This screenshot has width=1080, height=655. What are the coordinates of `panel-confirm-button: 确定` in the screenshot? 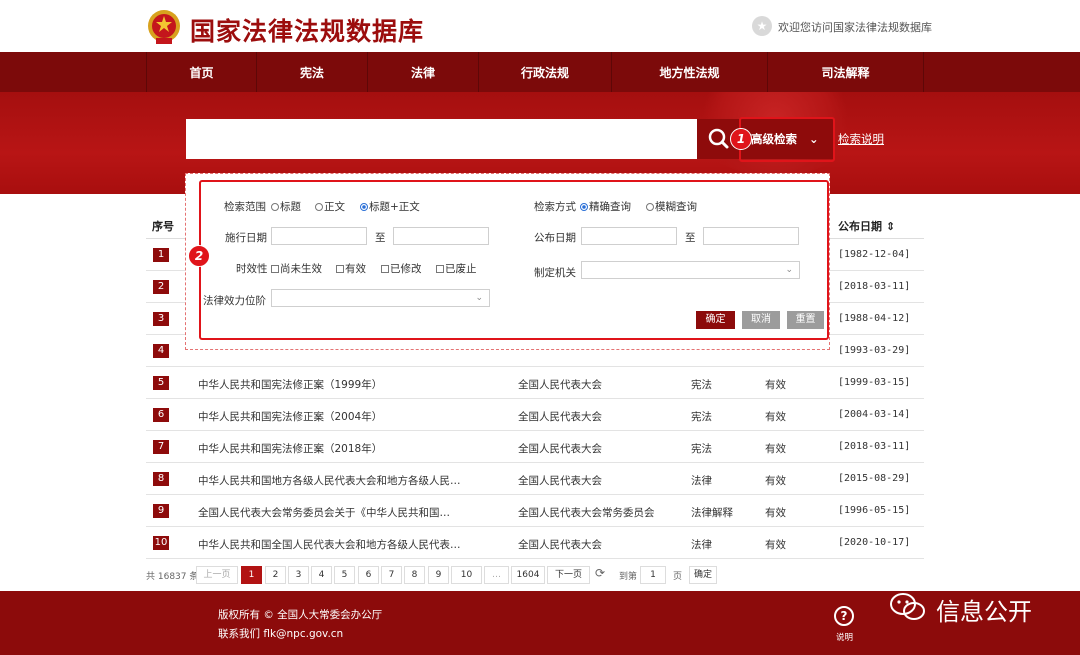 It's located at (715, 320).